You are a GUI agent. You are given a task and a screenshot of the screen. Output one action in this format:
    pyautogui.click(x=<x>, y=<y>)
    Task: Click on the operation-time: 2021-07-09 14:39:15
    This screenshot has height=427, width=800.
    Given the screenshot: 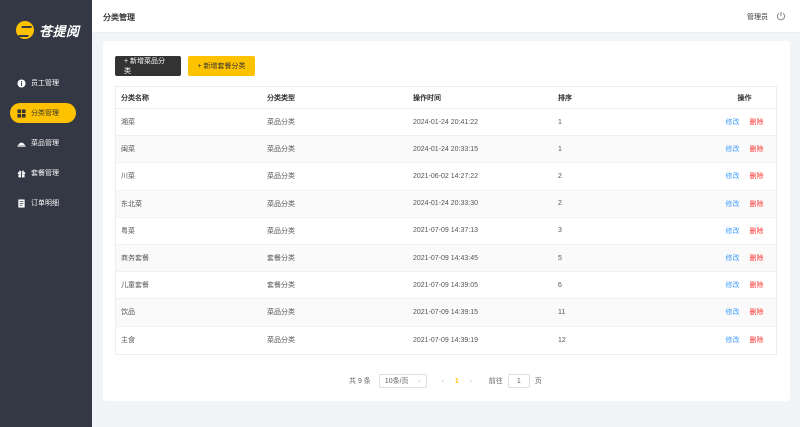 What is the action you would take?
    pyautogui.click(x=445, y=312)
    